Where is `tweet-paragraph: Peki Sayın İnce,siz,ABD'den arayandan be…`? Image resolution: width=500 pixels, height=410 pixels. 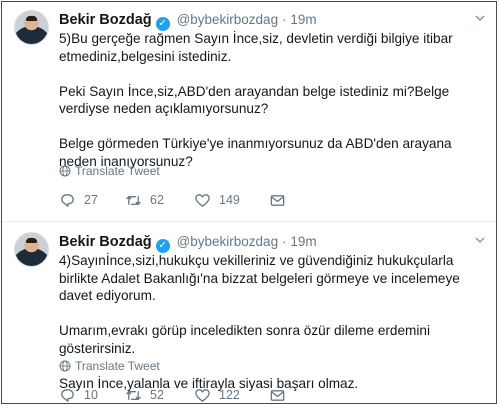 tweet-paragraph: Peki Sayın İnce,siz,ABD'den arayandan be… is located at coordinates (254, 100).